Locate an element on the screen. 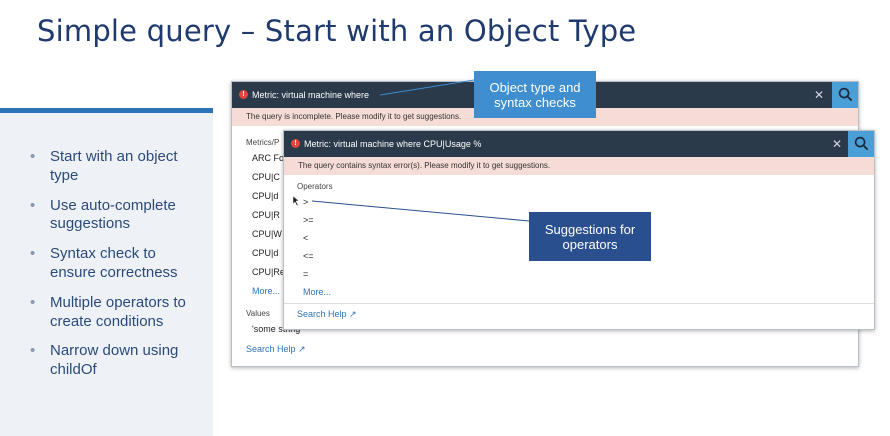 Image resolution: width=890 pixels, height=436 pixels. suggestion-item: CPU|R is located at coordinates (266, 215).